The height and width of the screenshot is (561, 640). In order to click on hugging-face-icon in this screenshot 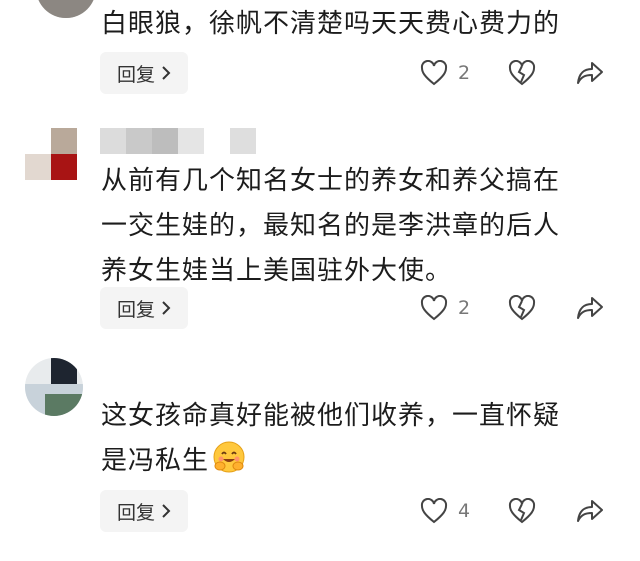, I will do `click(229, 457)`.